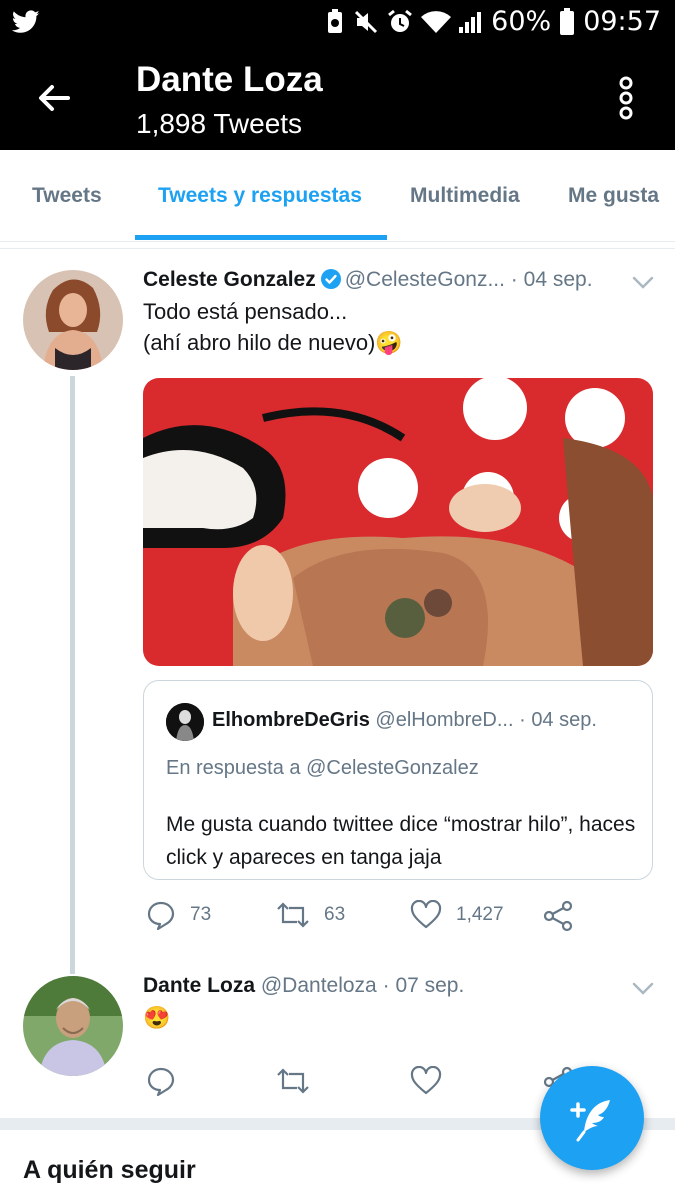  I want to click on who-to-follow-heading: A quién seguir, so click(109, 1170).